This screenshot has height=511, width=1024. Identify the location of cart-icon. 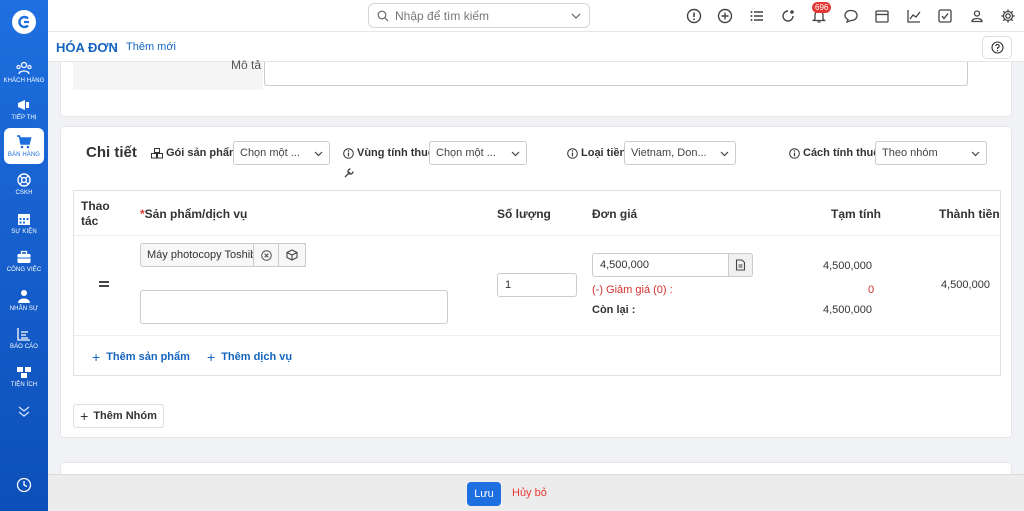
(24, 141).